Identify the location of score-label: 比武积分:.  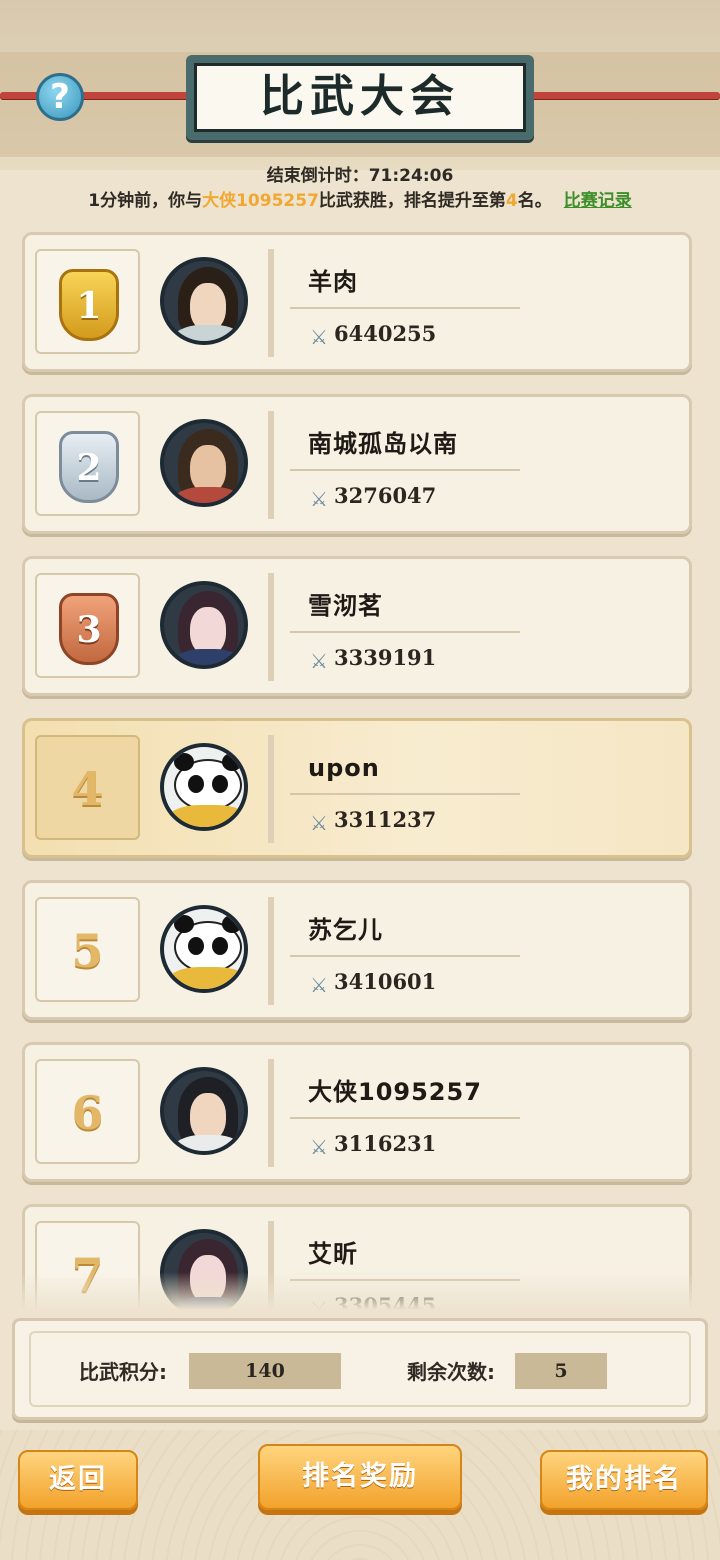
(123, 1372).